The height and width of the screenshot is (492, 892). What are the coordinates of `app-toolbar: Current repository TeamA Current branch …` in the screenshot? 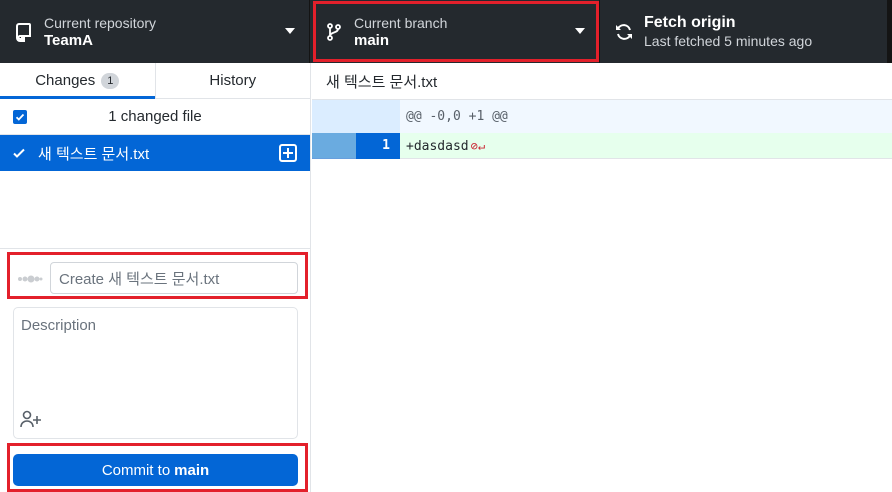 It's located at (446, 31).